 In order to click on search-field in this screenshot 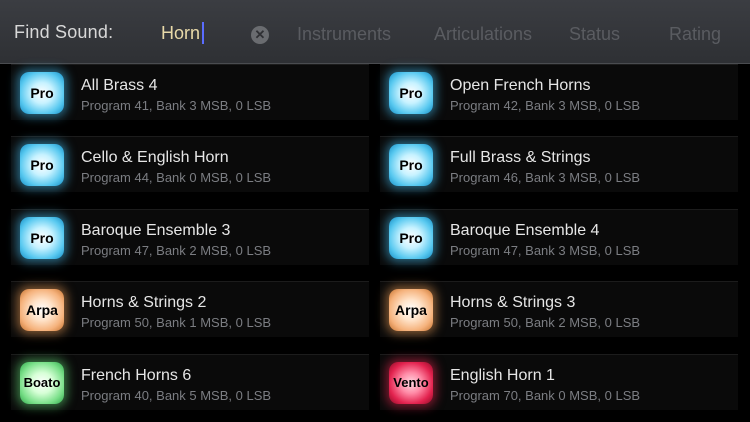, I will do `click(200, 33)`.